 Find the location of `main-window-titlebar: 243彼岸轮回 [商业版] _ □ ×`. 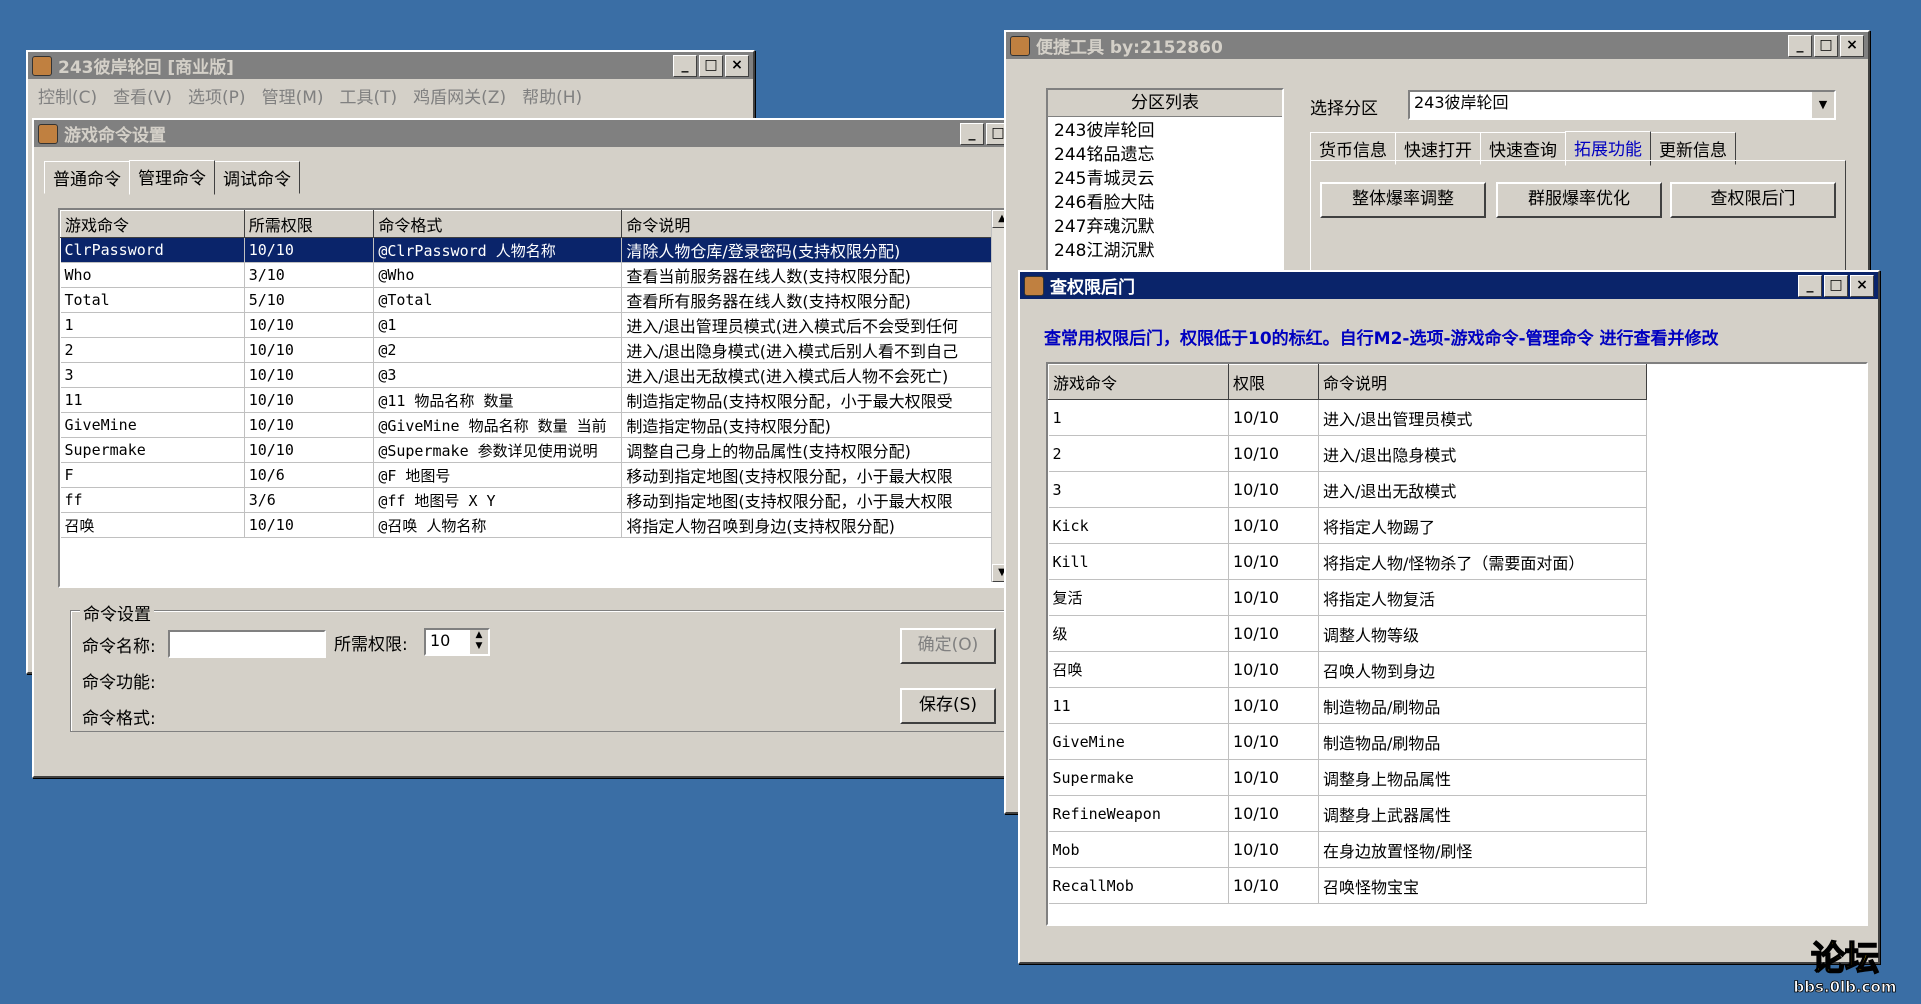

main-window-titlebar: 243彼岸轮回 [商业版] _ □ × is located at coordinates (390, 65).